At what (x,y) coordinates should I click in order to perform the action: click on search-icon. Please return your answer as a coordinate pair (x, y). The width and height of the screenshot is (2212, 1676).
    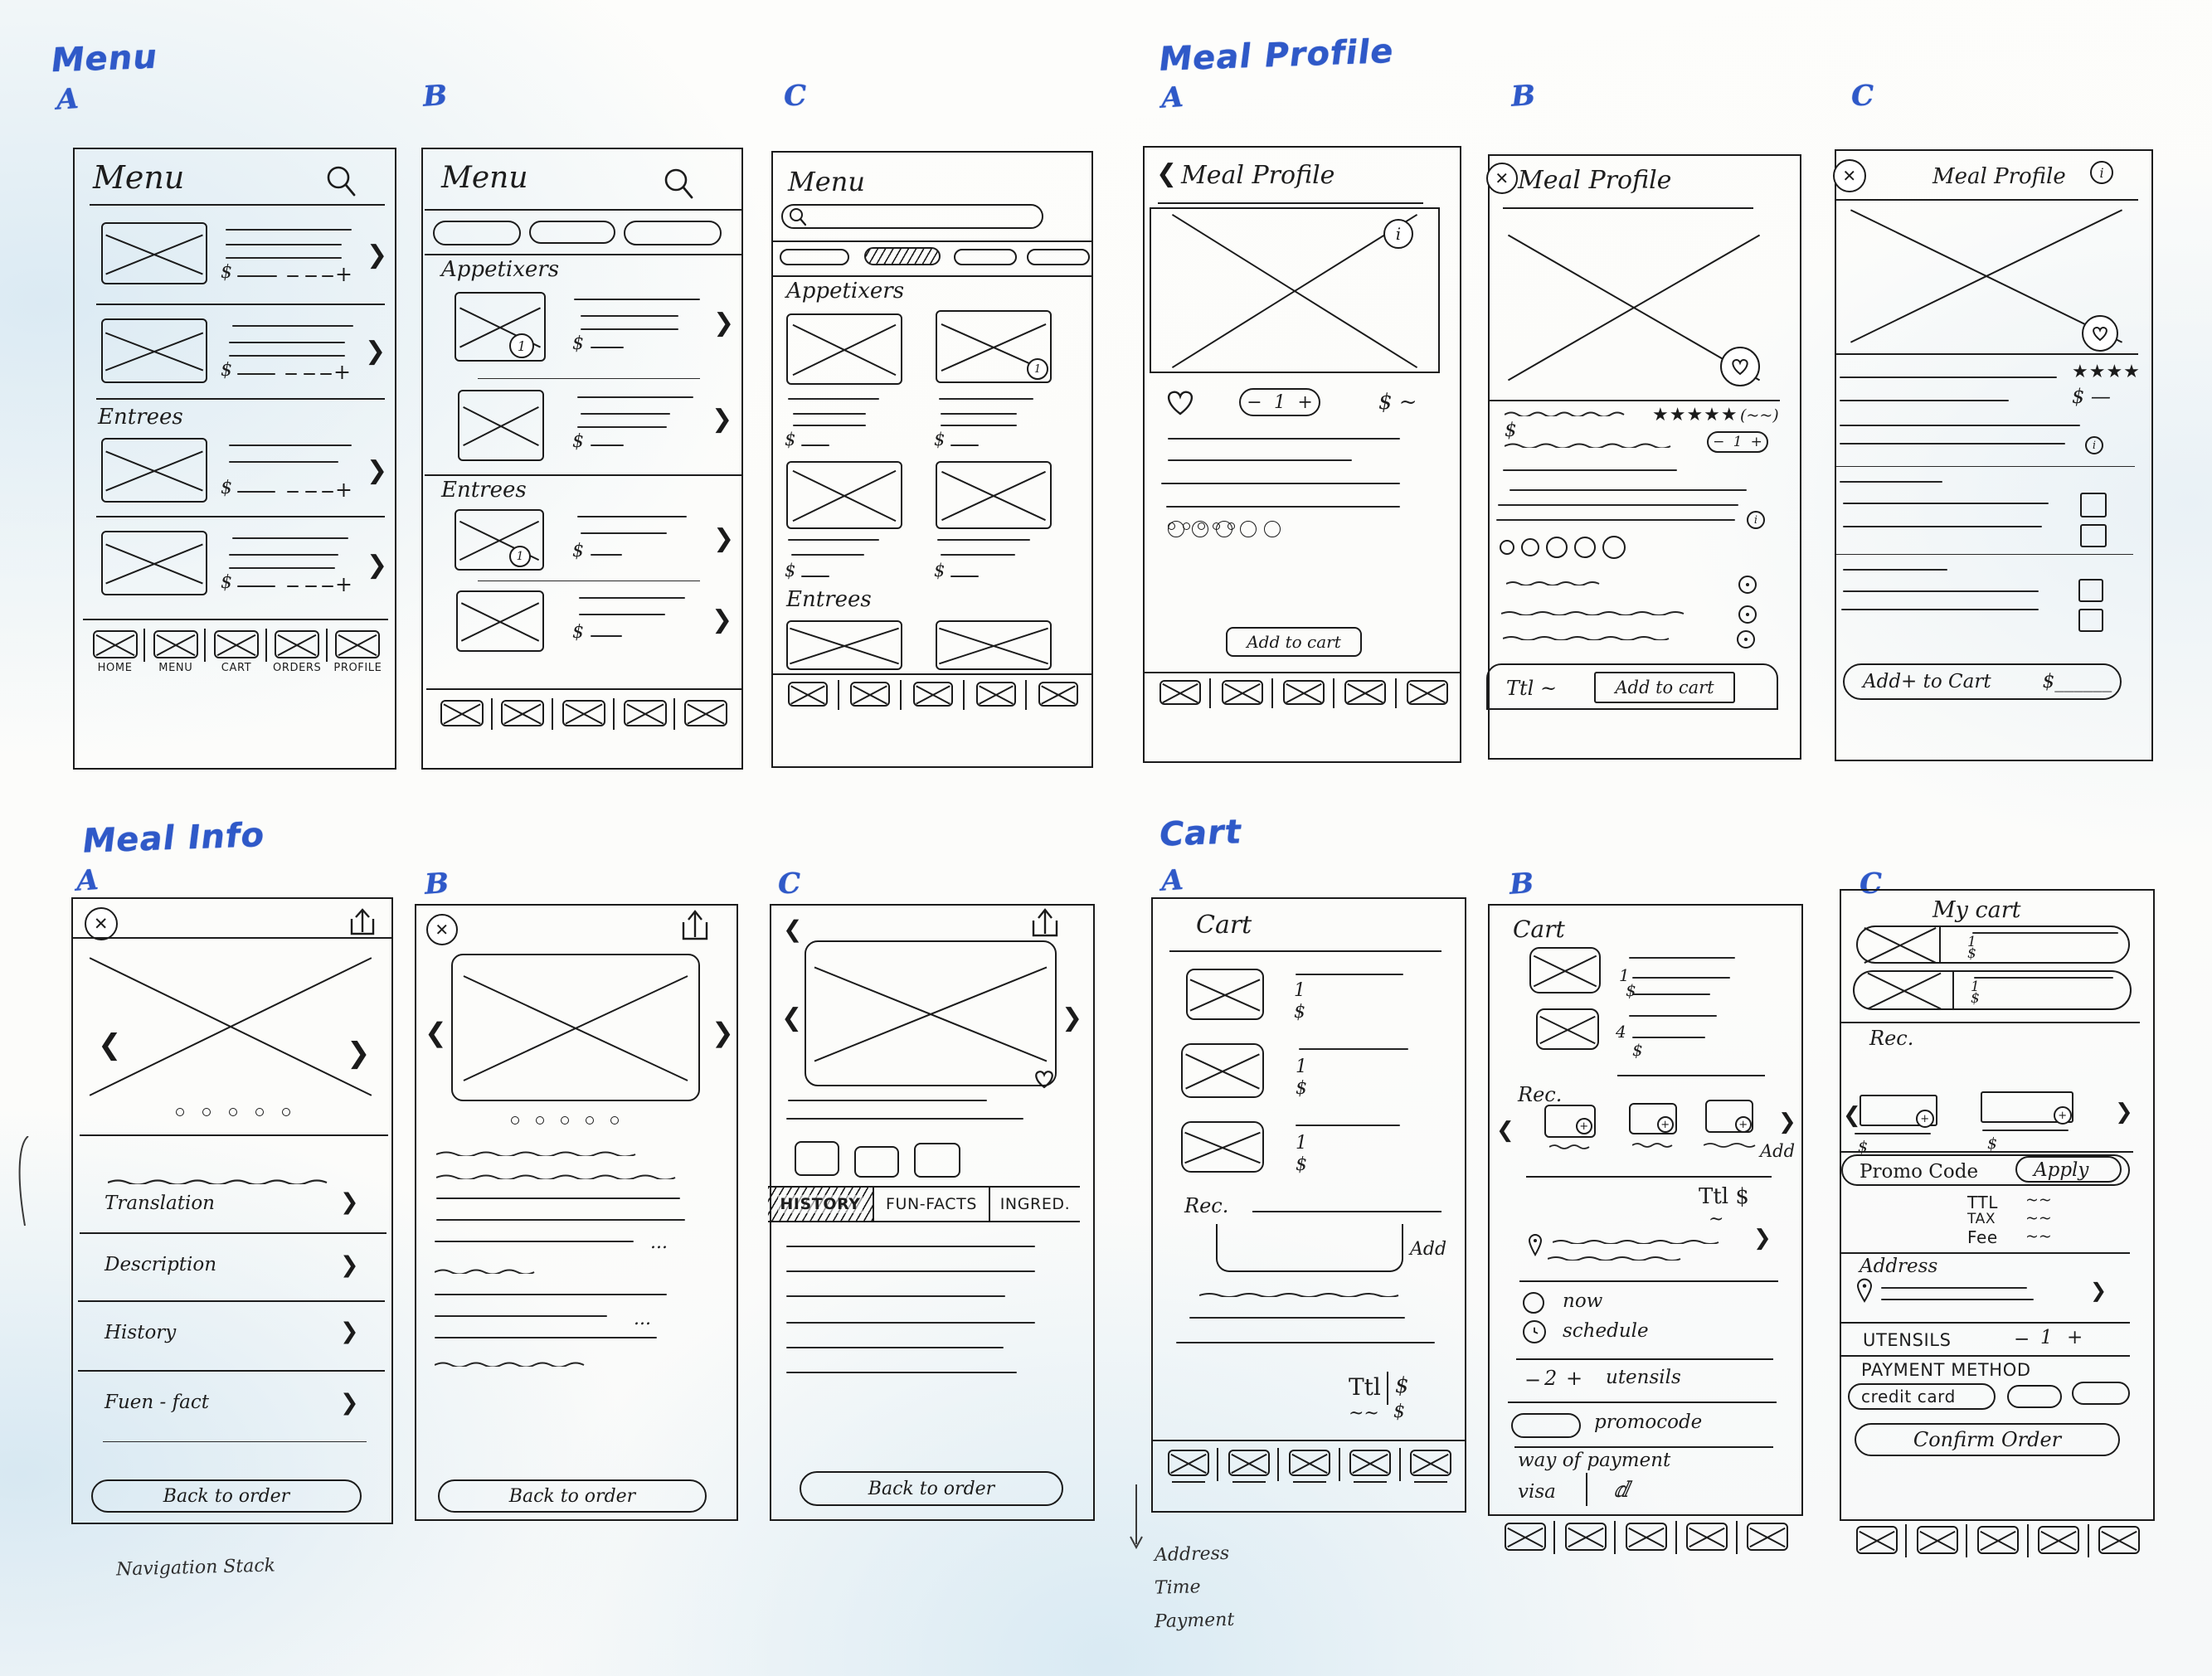
    Looking at the image, I should click on (341, 182).